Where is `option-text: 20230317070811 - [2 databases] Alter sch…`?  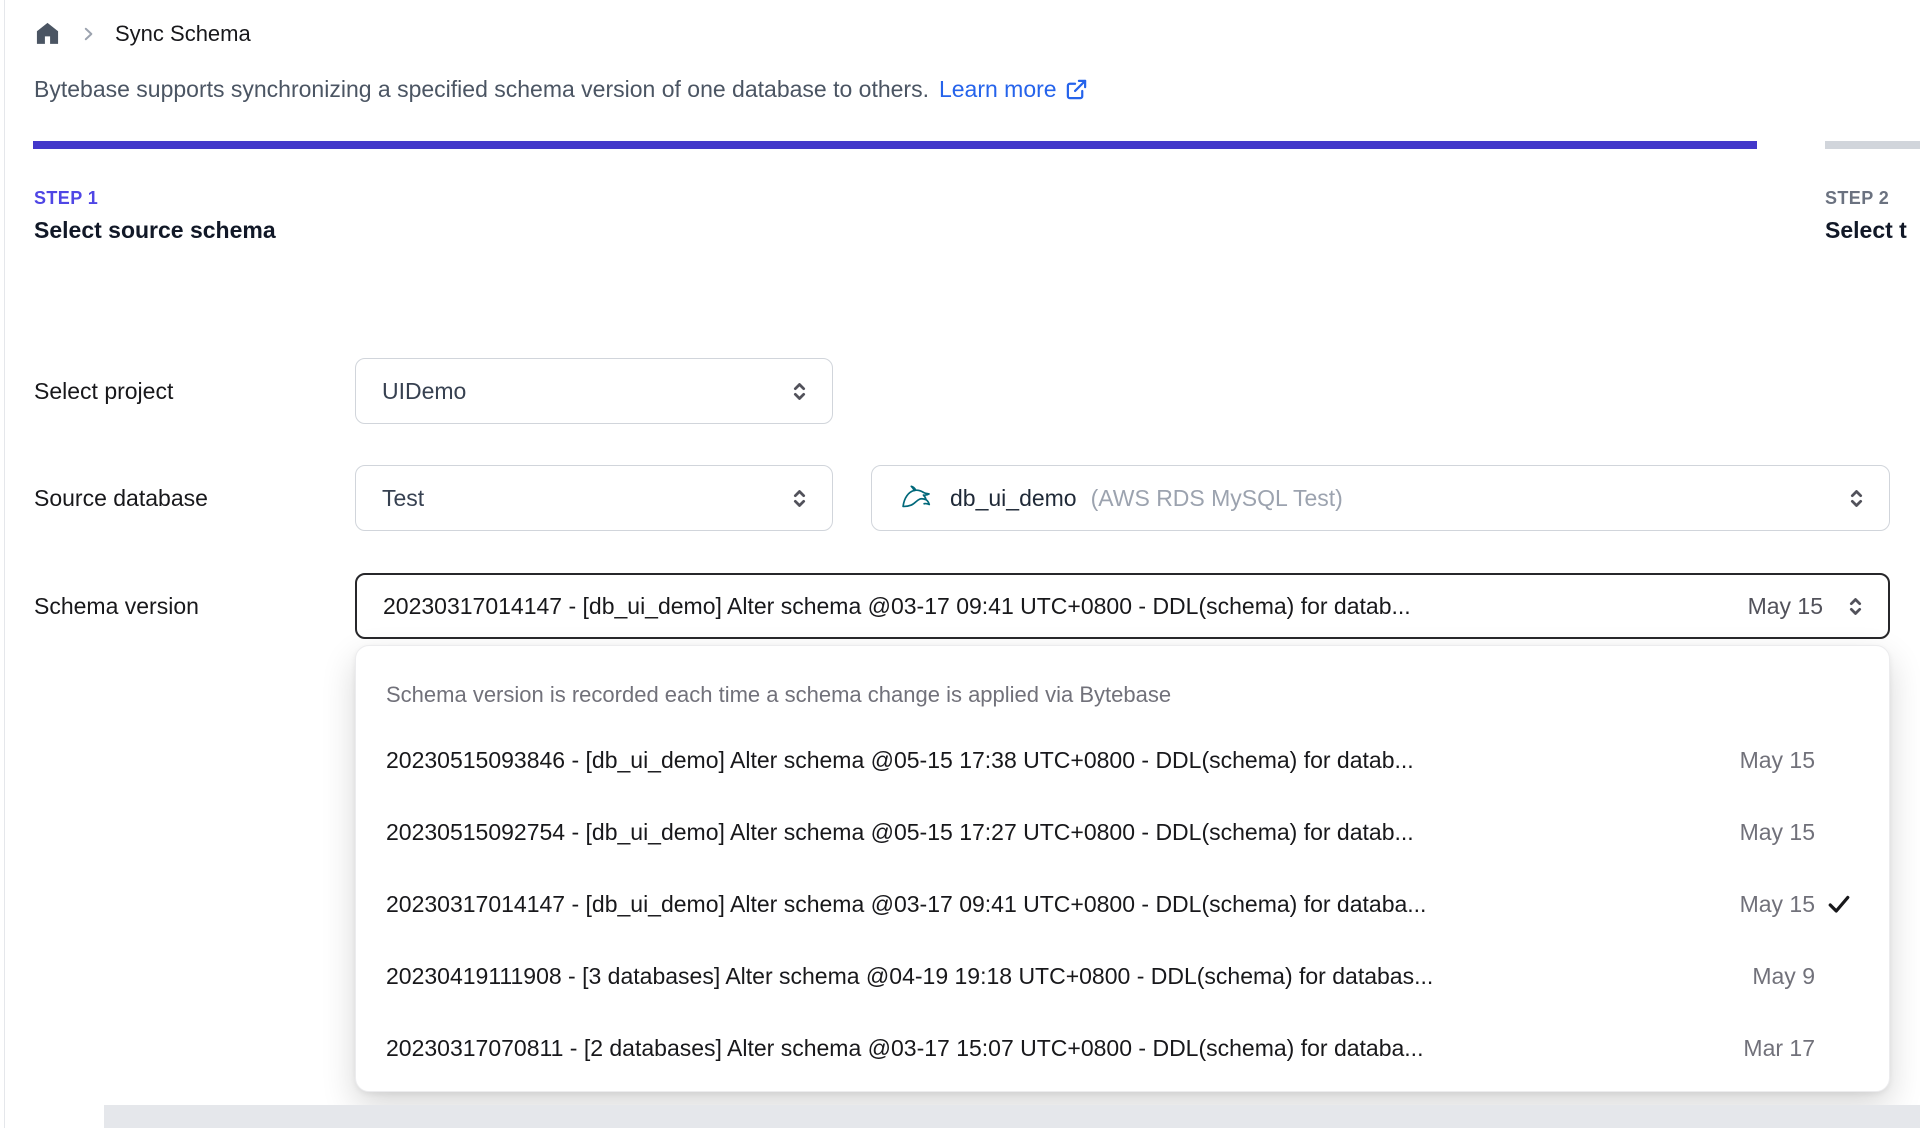 option-text: 20230317070811 - [2 databases] Alter sch… is located at coordinates (905, 1047).